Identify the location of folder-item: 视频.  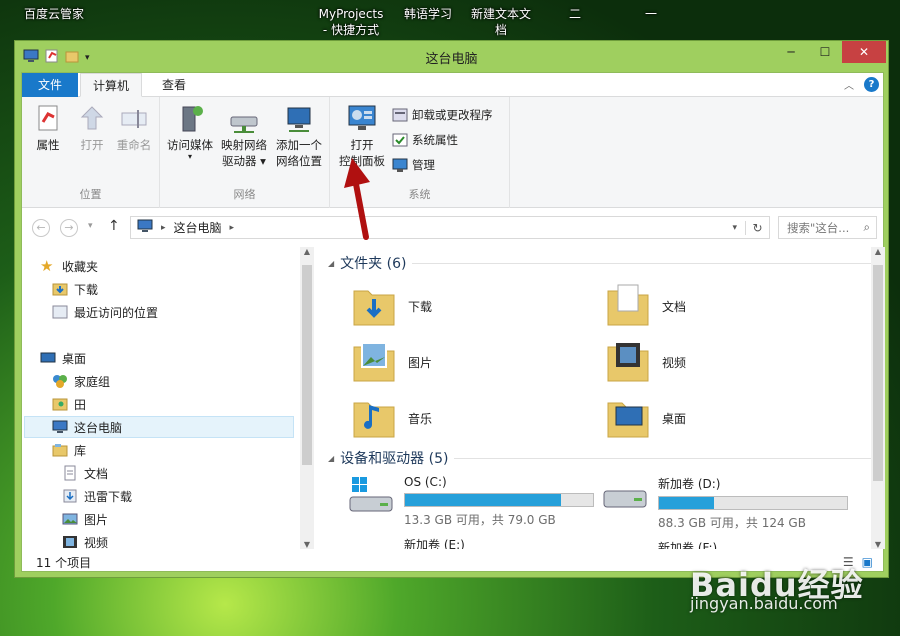
(645, 362).